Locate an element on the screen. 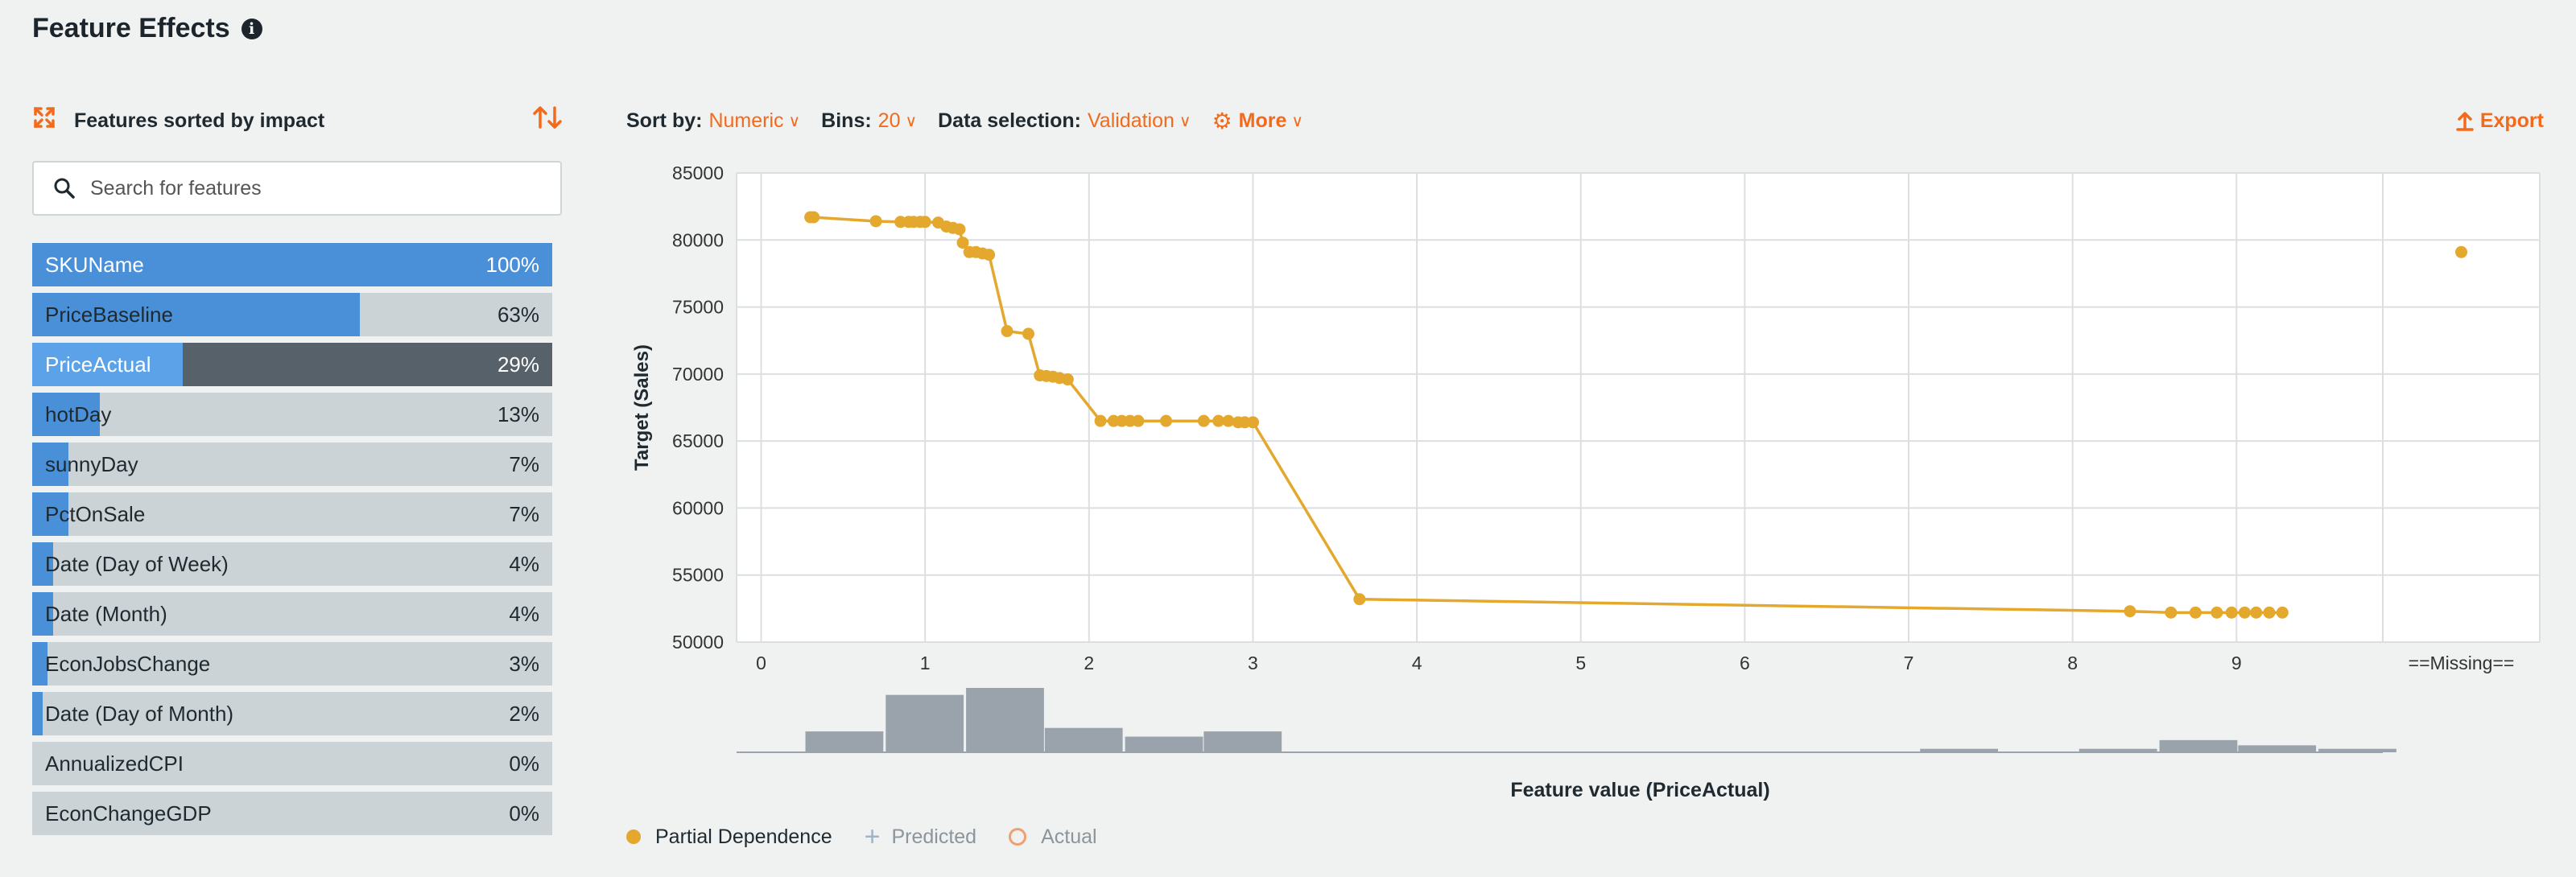 The height and width of the screenshot is (877, 2576). legend-partial-dependence: Partial Dependence is located at coordinates (729, 837).